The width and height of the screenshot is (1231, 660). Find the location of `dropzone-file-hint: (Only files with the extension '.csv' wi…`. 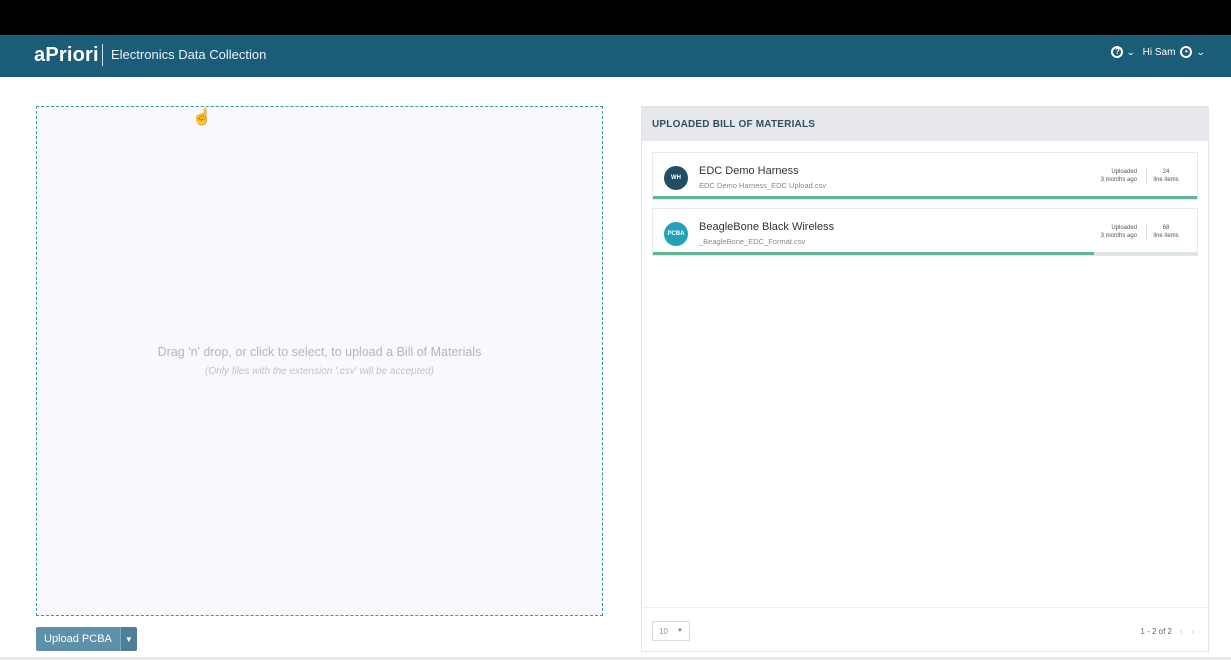

dropzone-file-hint: (Only files with the extension '.csv' wi… is located at coordinates (319, 371).